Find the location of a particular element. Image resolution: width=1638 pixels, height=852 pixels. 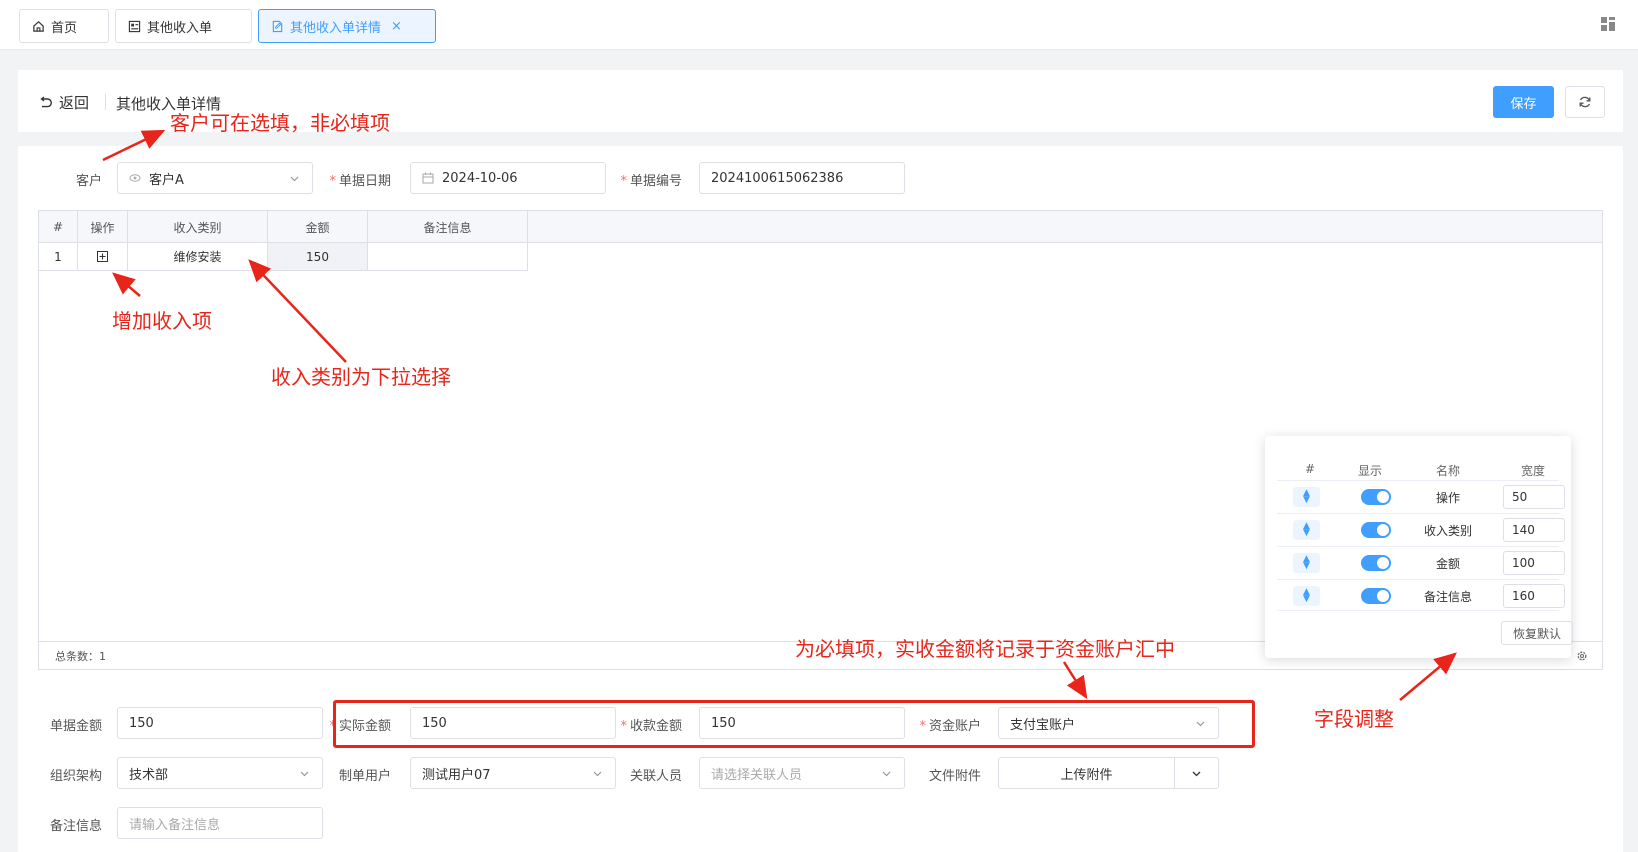

gear-icon is located at coordinates (1582, 656).